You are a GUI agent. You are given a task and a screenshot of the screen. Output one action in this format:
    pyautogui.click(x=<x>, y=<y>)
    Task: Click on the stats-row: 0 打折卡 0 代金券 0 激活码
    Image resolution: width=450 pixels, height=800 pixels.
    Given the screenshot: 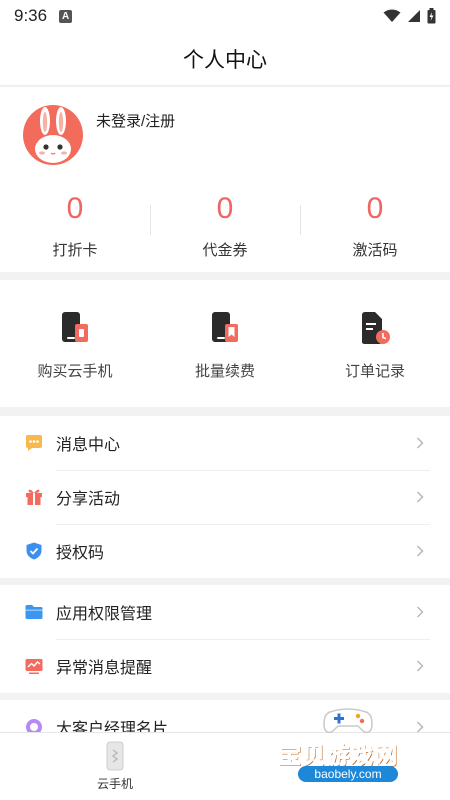 What is the action you would take?
    pyautogui.click(x=225, y=226)
    